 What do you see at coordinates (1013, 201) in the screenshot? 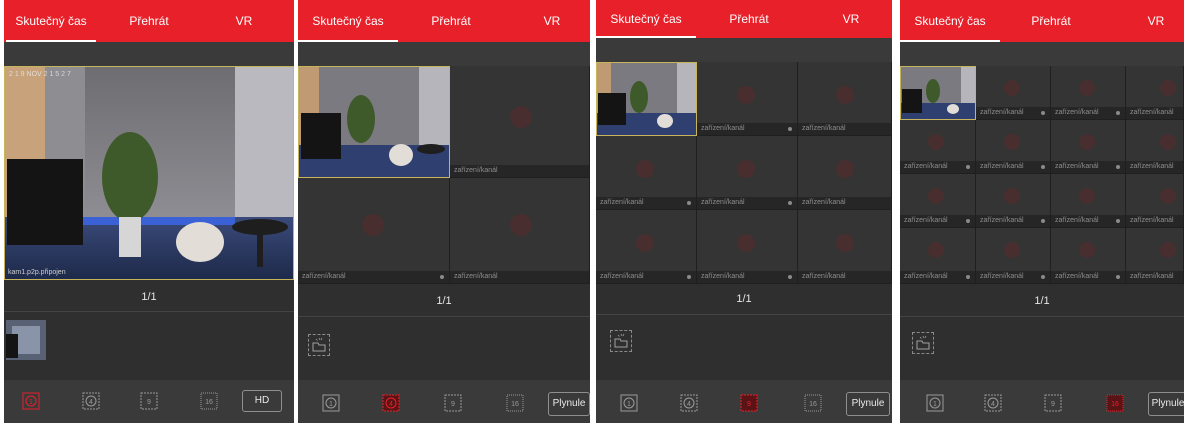
I see `video-cell-10: zařízení/kanál` at bounding box center [1013, 201].